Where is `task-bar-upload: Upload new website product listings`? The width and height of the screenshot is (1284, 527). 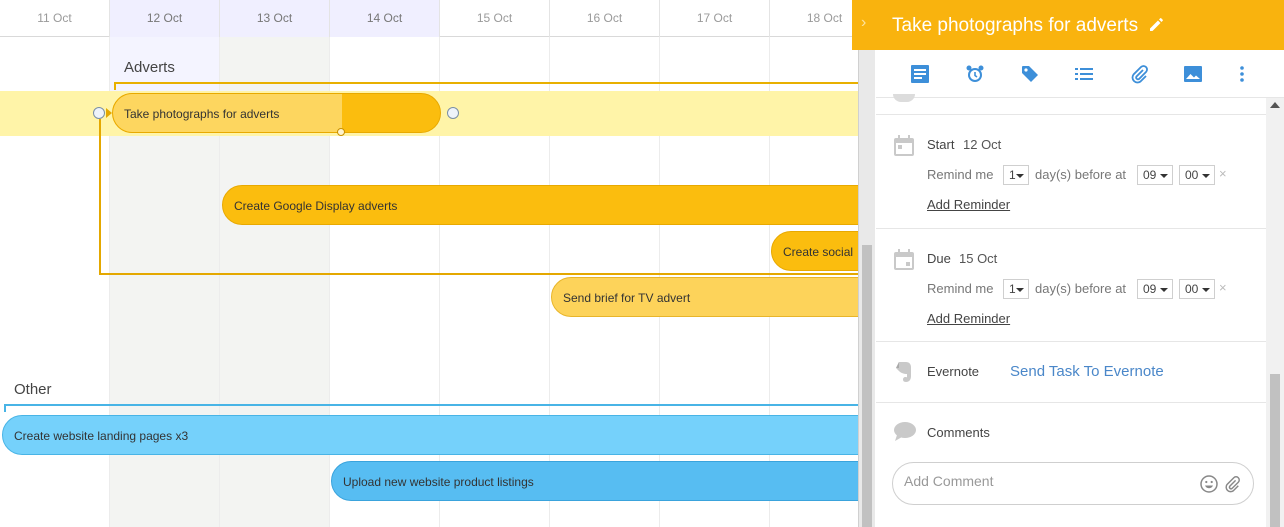
task-bar-upload: Upload new website product listings is located at coordinates (595, 481).